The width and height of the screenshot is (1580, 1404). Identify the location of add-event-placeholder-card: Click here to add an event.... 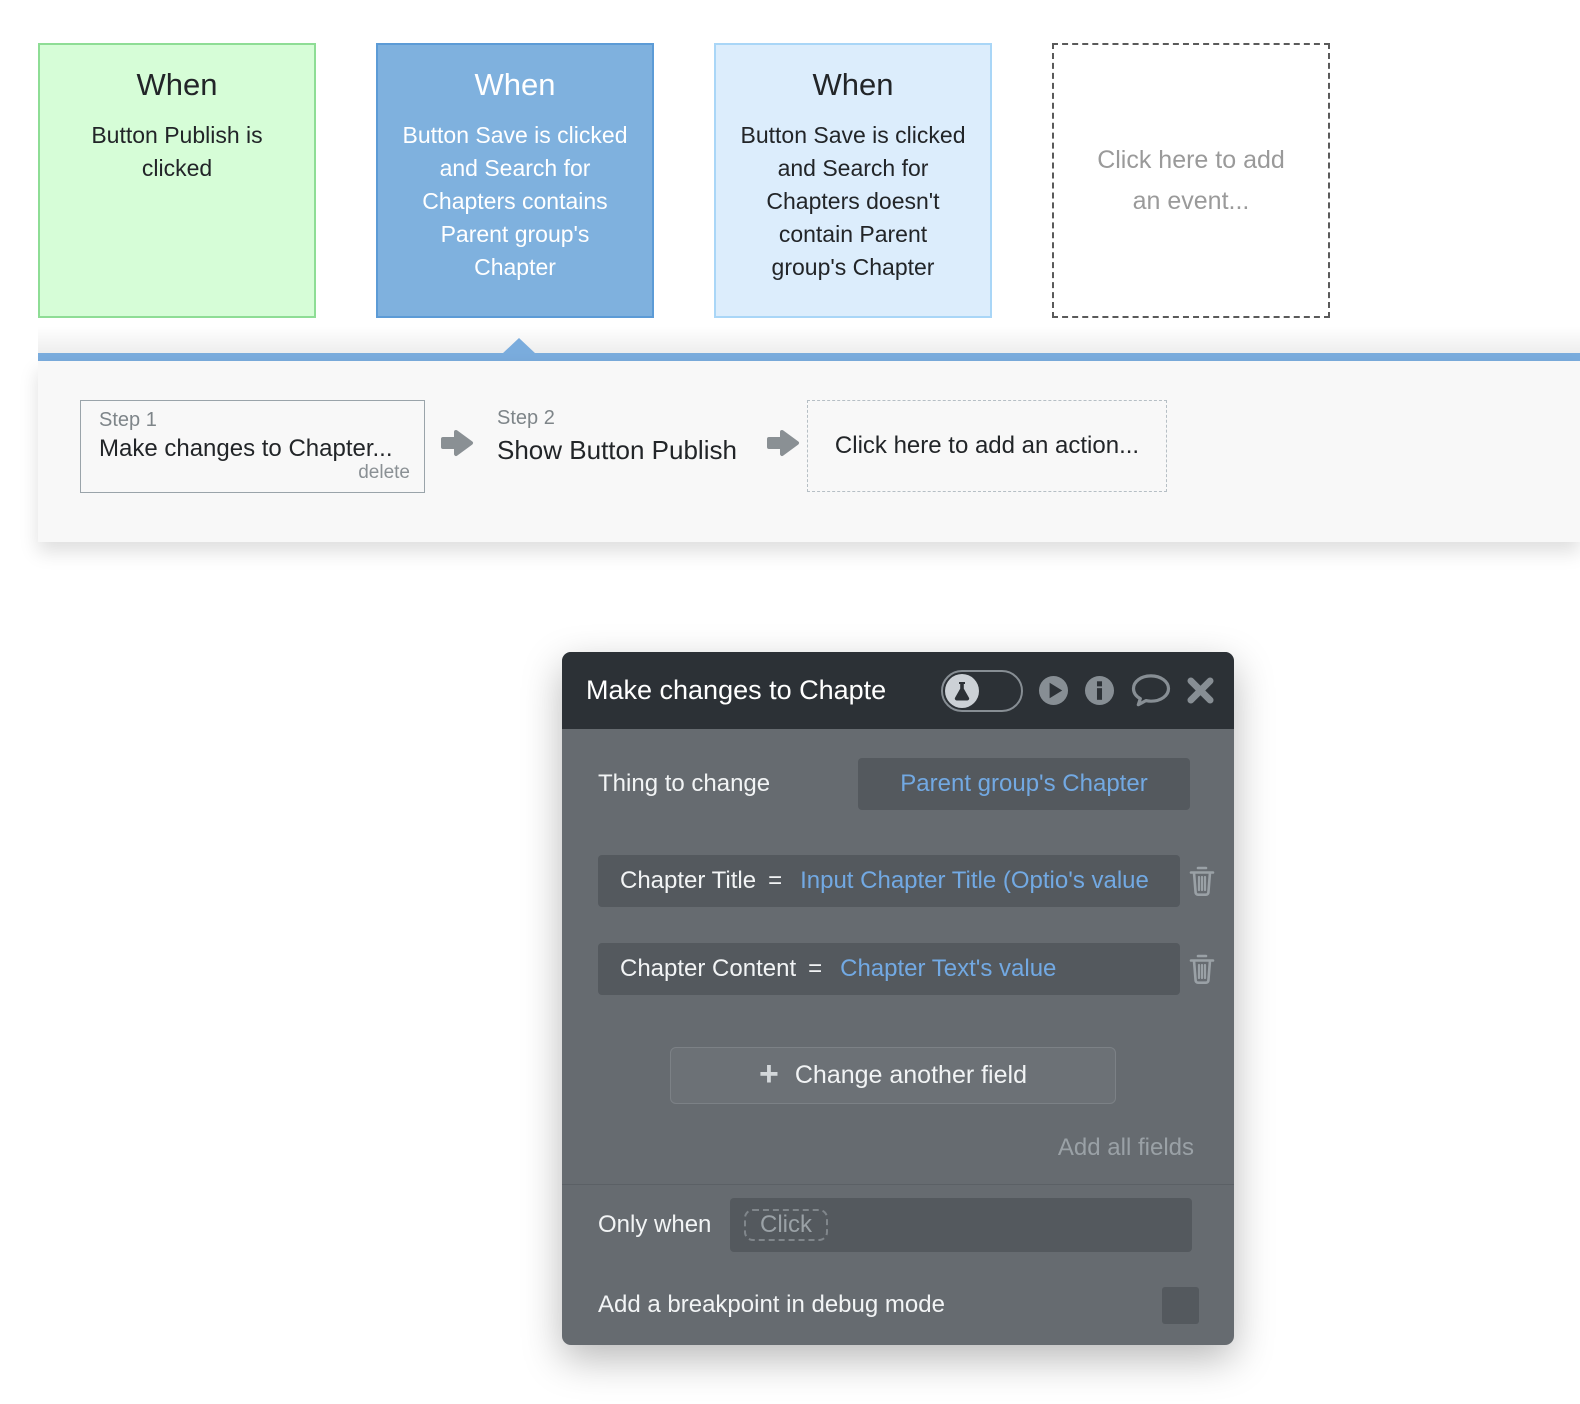
(1191, 180).